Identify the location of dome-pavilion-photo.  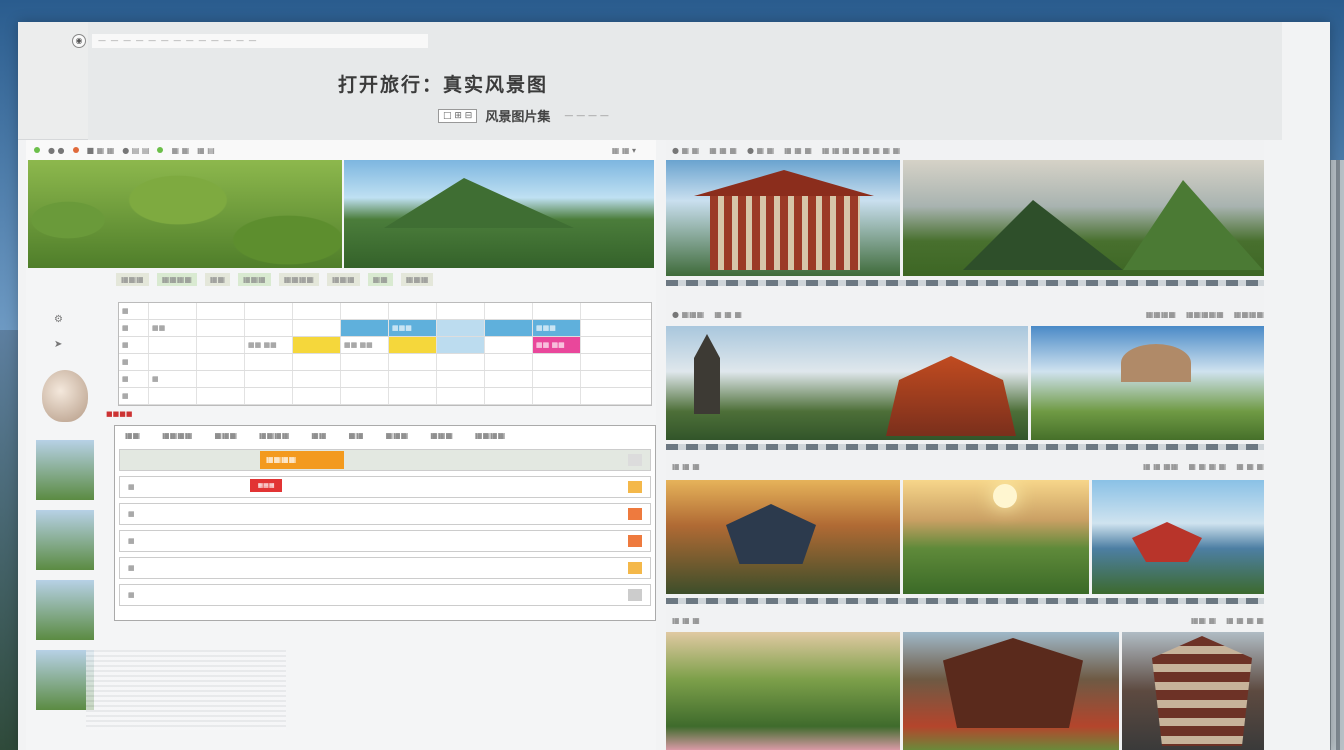
(1147, 383).